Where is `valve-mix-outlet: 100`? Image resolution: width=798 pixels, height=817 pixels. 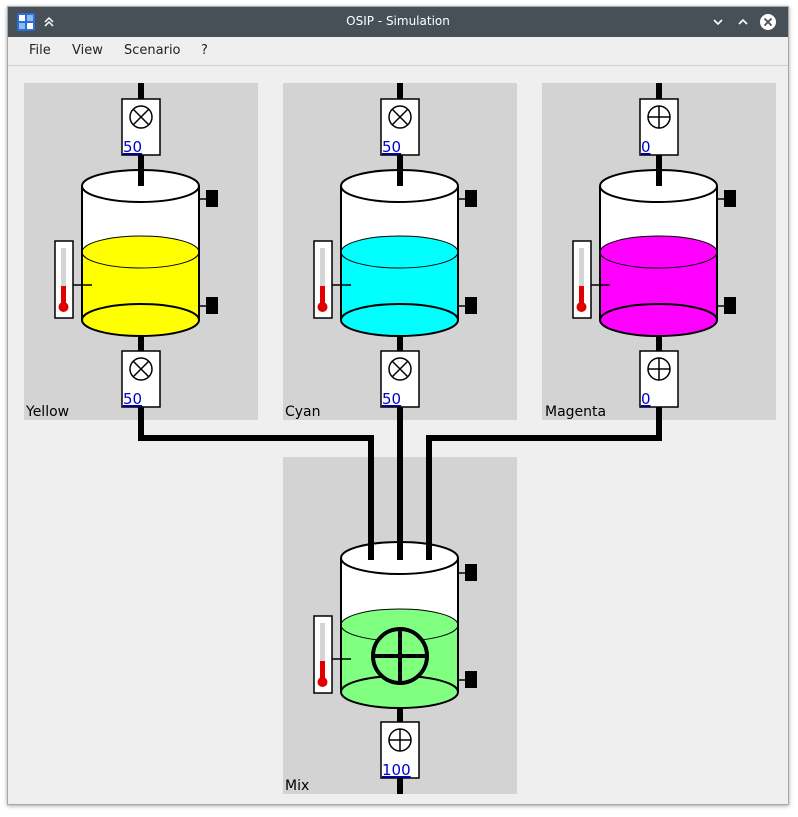
valve-mix-outlet: 100 is located at coordinates (400, 750).